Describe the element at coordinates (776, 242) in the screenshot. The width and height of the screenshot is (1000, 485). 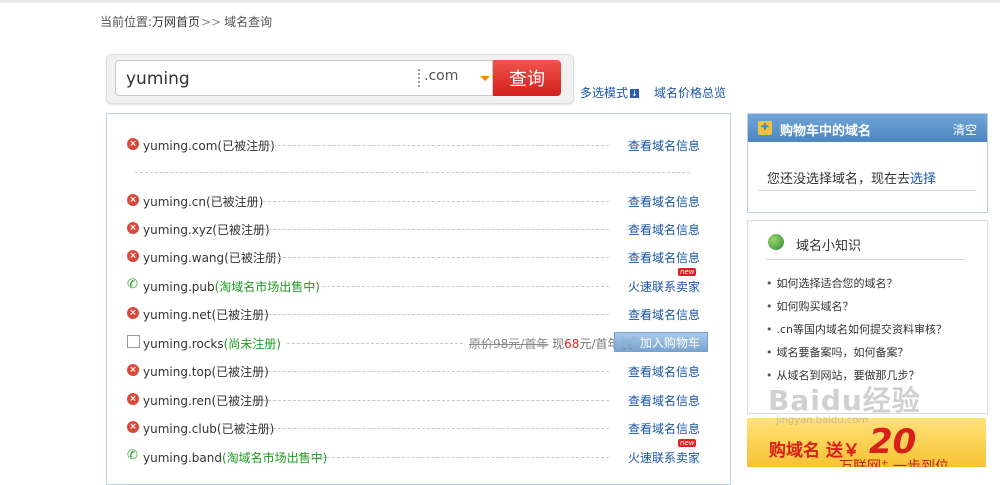
I see `globe-icon` at that location.